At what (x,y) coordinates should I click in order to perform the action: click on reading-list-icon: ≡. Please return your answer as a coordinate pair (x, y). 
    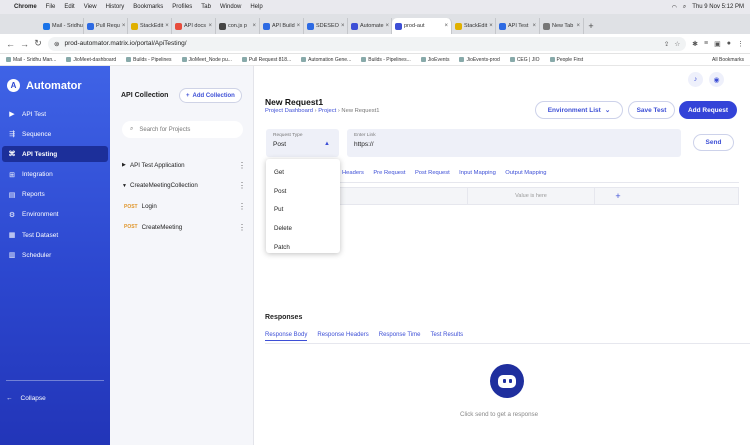
    Looking at the image, I should click on (706, 44).